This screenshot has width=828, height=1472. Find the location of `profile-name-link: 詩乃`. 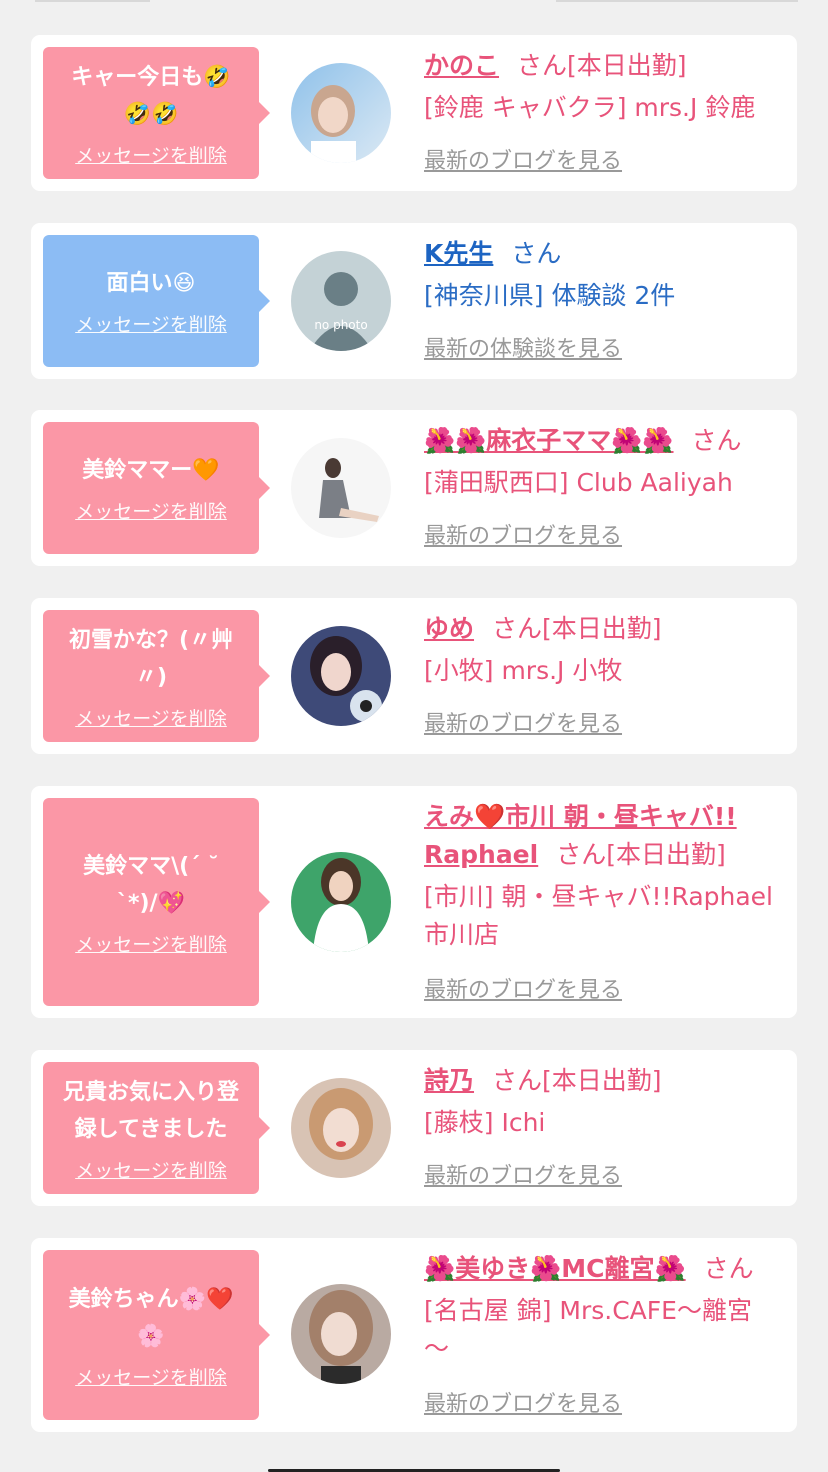

profile-name-link: 詩乃 is located at coordinates (449, 1080).